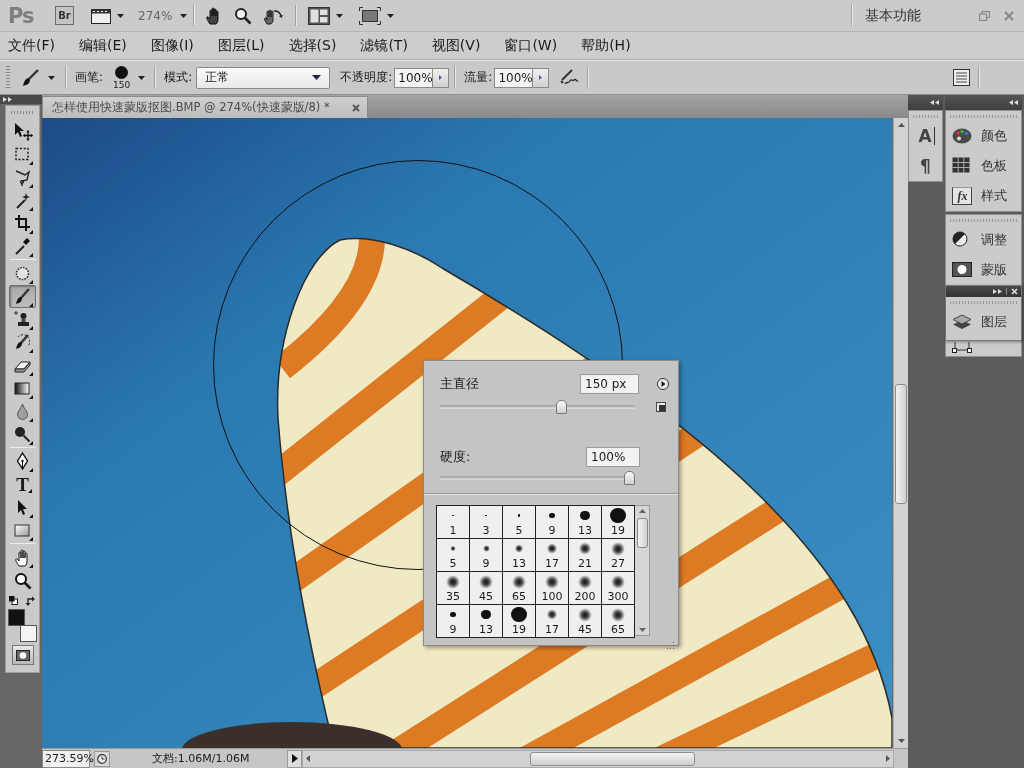 Image resolution: width=1024 pixels, height=768 pixels. I want to click on brush-preset: 27, so click(618, 555).